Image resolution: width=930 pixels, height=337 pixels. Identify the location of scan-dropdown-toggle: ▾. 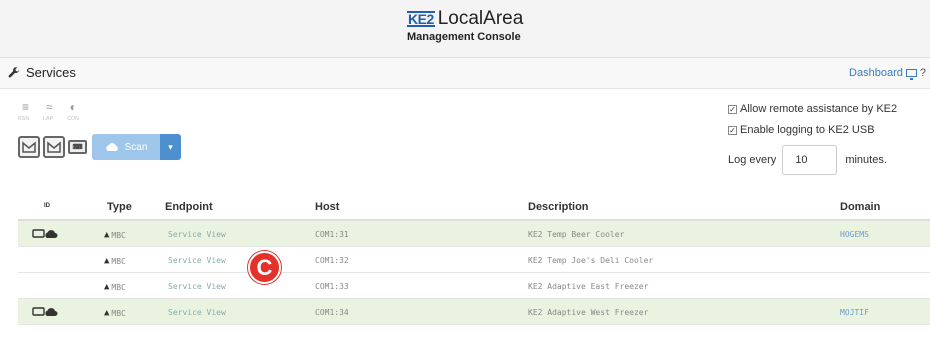
(170, 147).